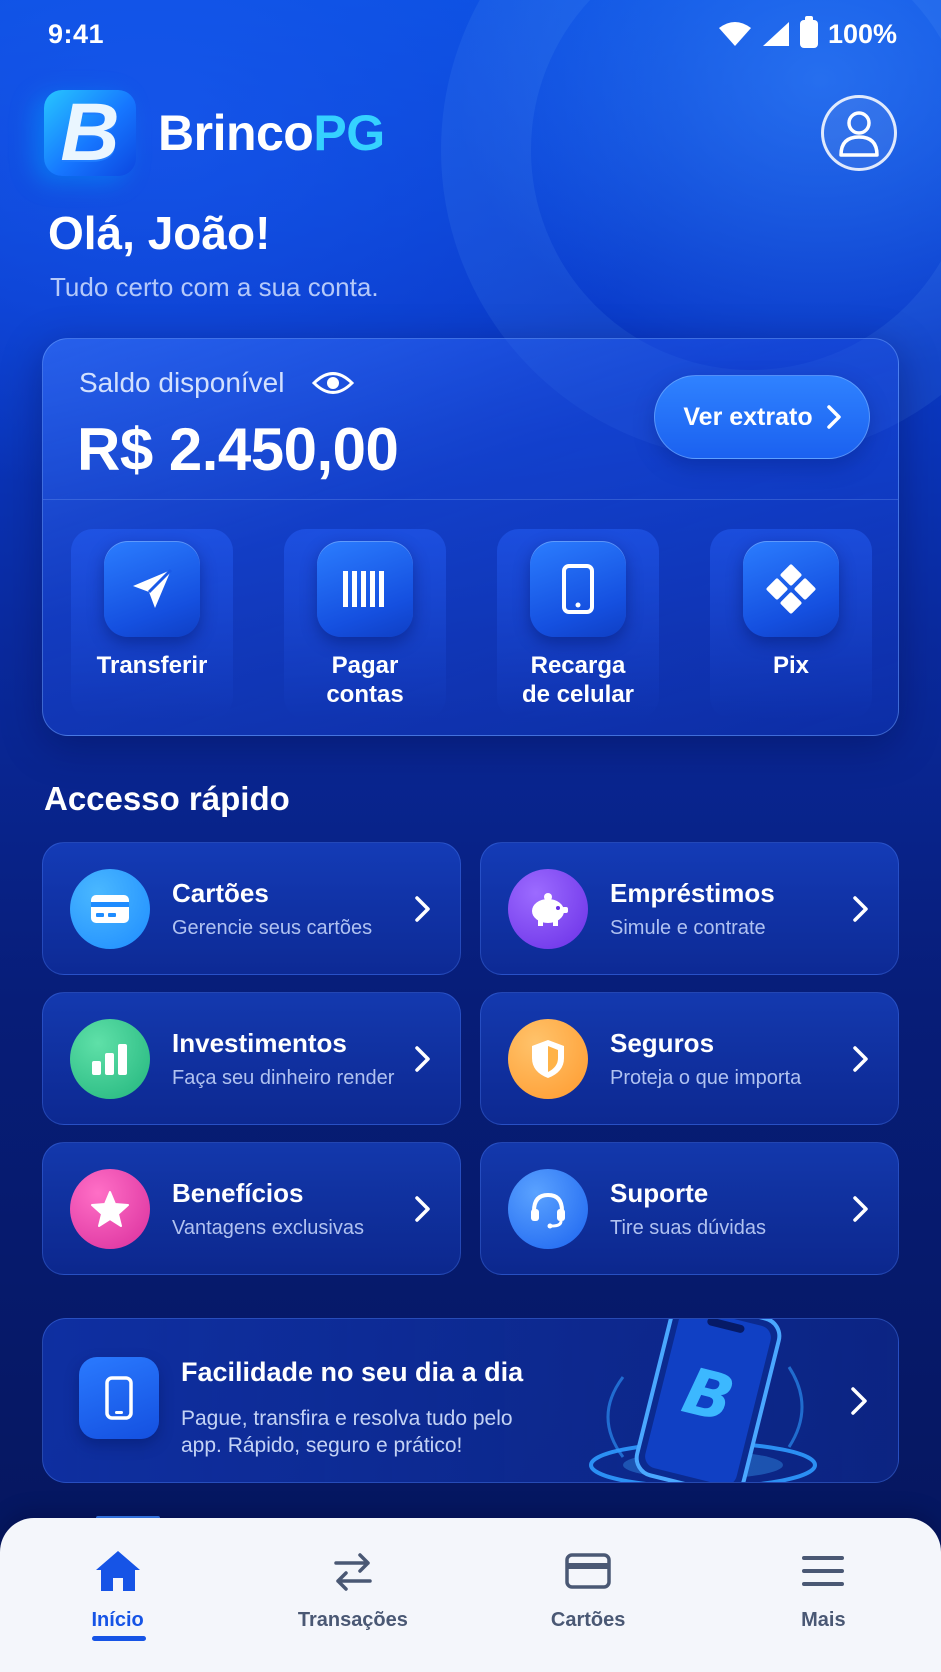  What do you see at coordinates (117, 1571) in the screenshot?
I see `home-icon` at bounding box center [117, 1571].